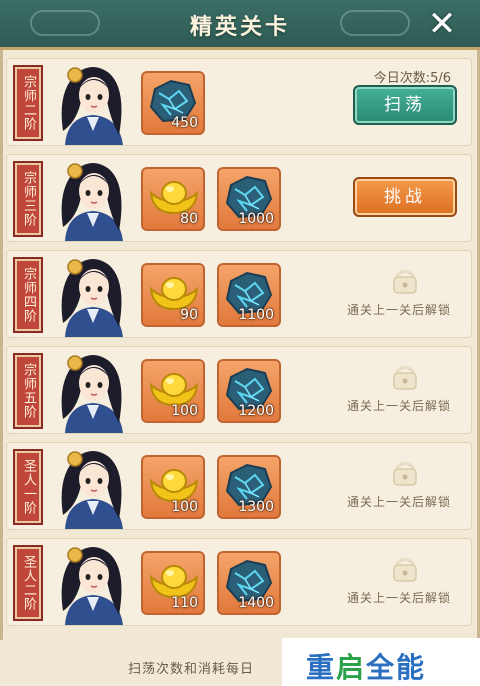  Describe the element at coordinates (366, 667) in the screenshot. I see `watermark-text: 重启全能` at that location.